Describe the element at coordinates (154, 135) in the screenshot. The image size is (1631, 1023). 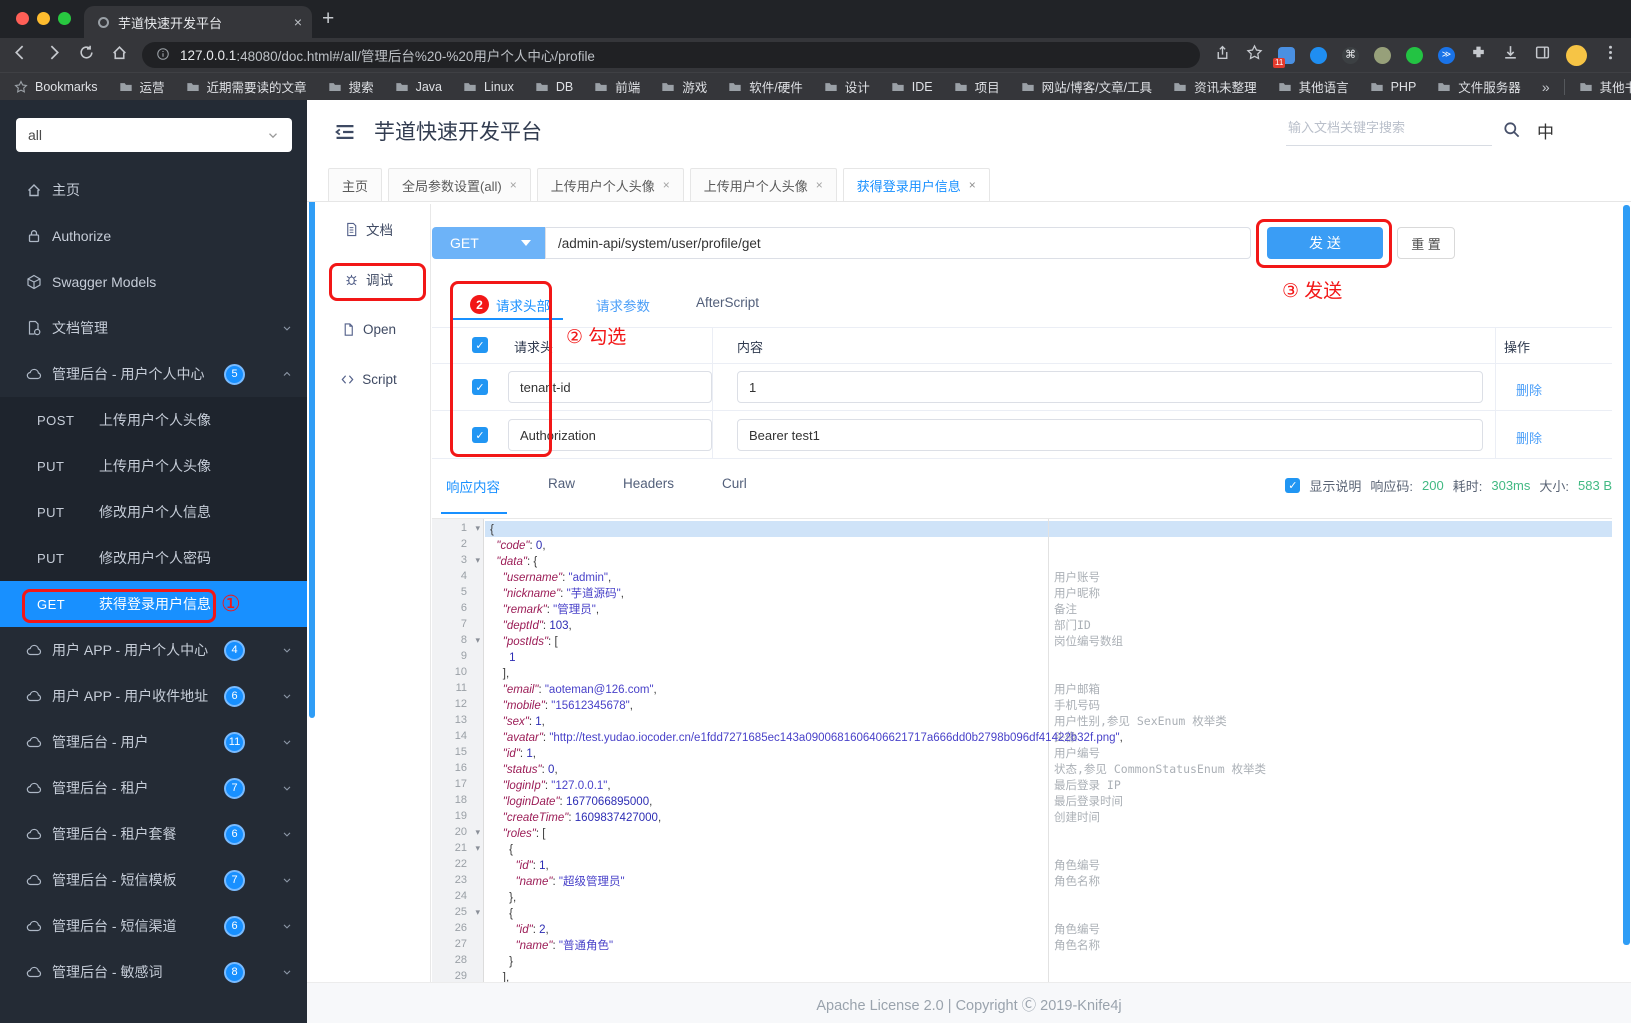
I see `api-group-select: all` at that location.